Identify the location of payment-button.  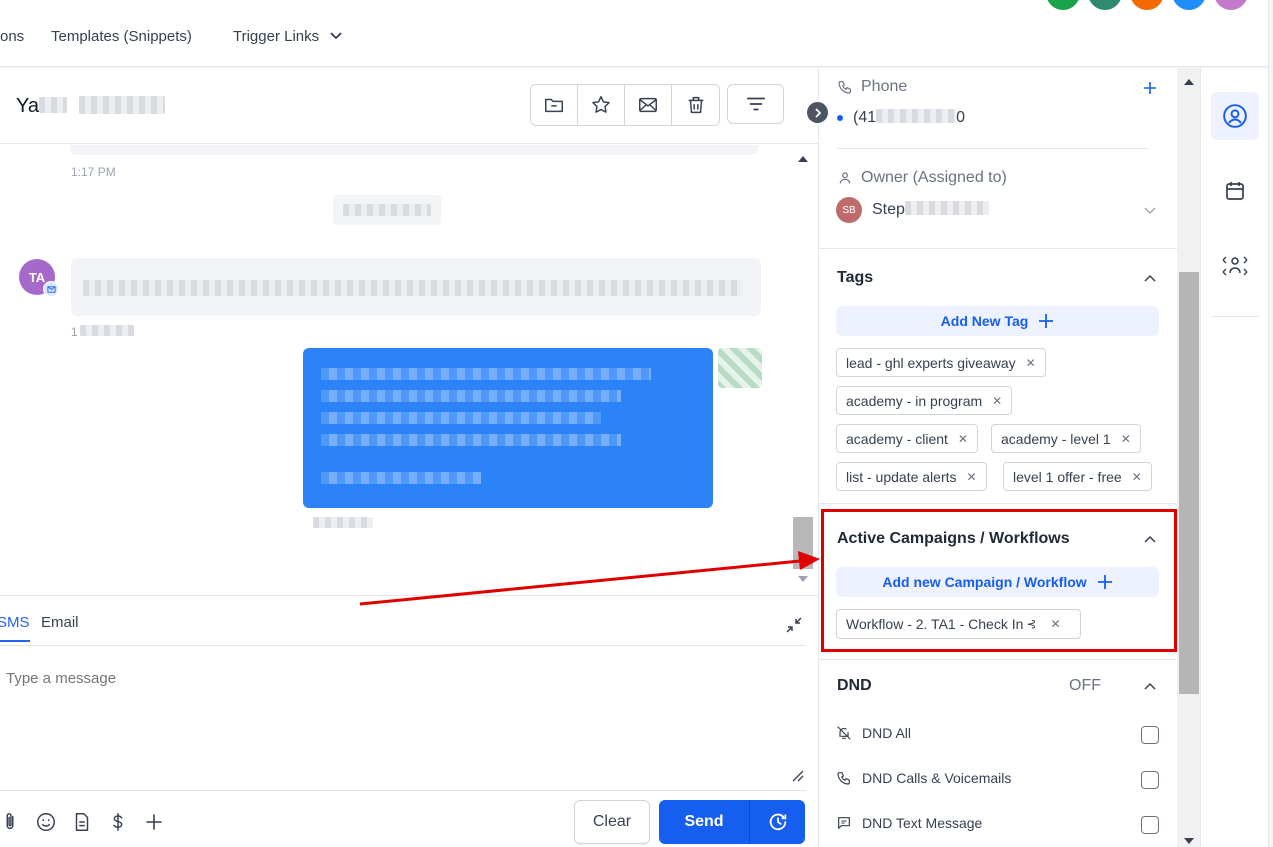
(118, 822).